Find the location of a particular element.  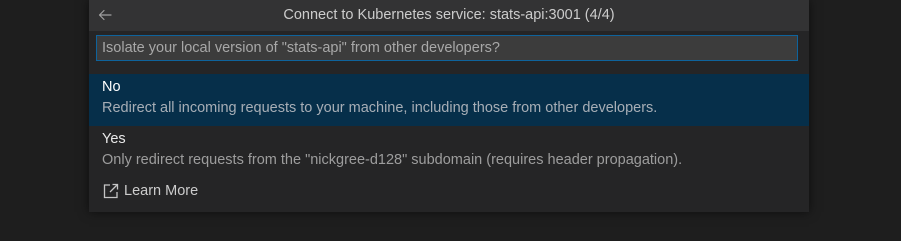

option-no-label: No is located at coordinates (111, 87).